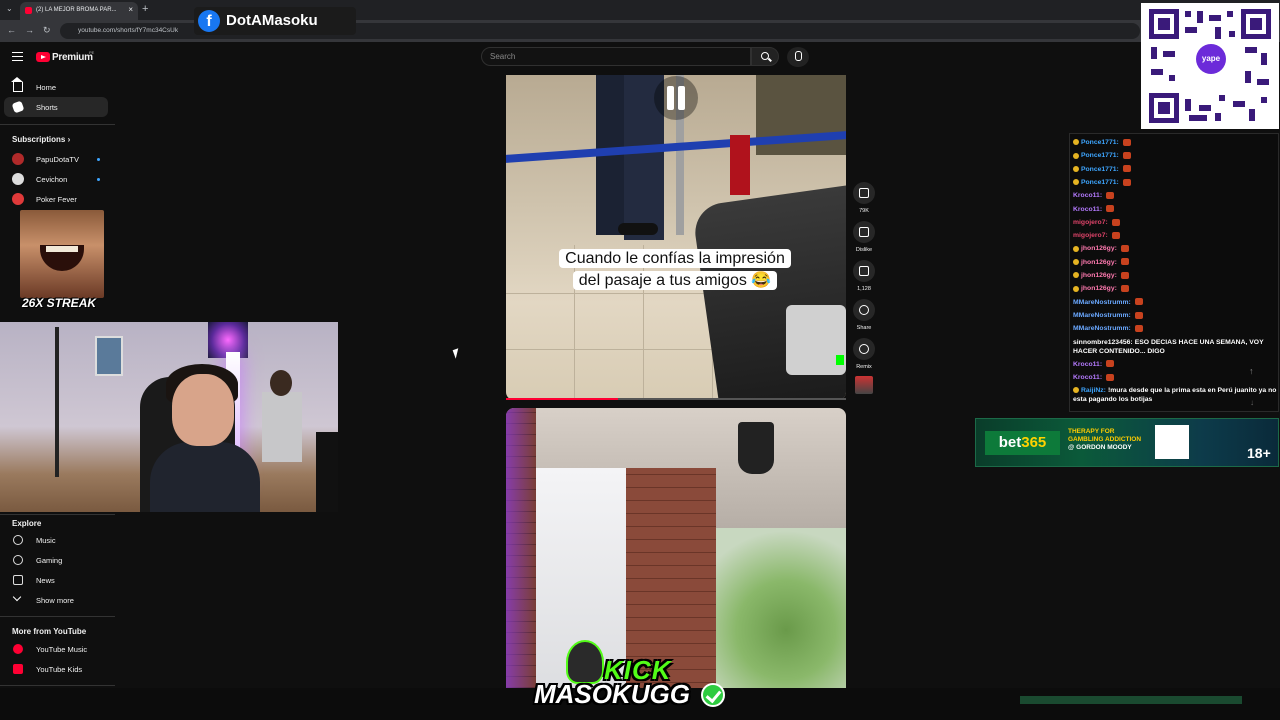 This screenshot has width=1280, height=720. What do you see at coordinates (1252, 402) in the screenshot?
I see `scroll-down-icon: ↓` at bounding box center [1252, 402].